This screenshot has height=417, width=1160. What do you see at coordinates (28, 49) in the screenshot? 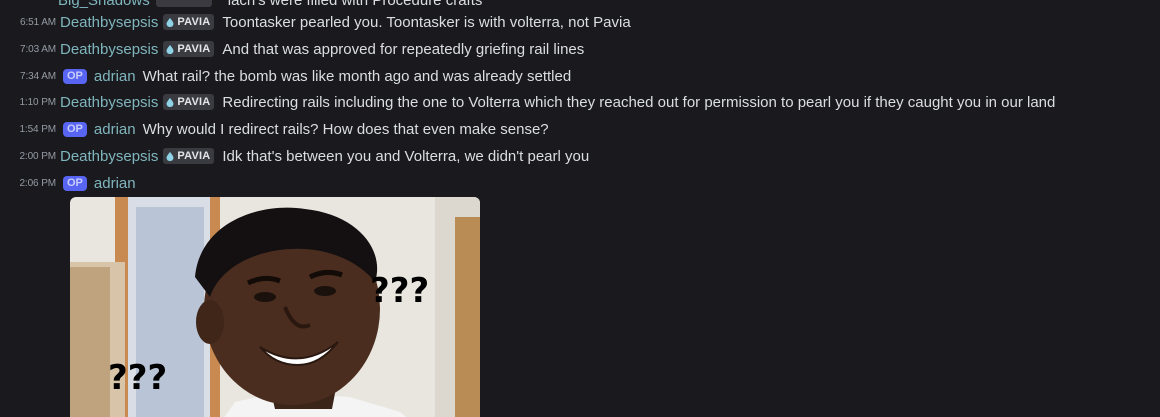
I see `message-timestamp: 7:03 AM` at bounding box center [28, 49].